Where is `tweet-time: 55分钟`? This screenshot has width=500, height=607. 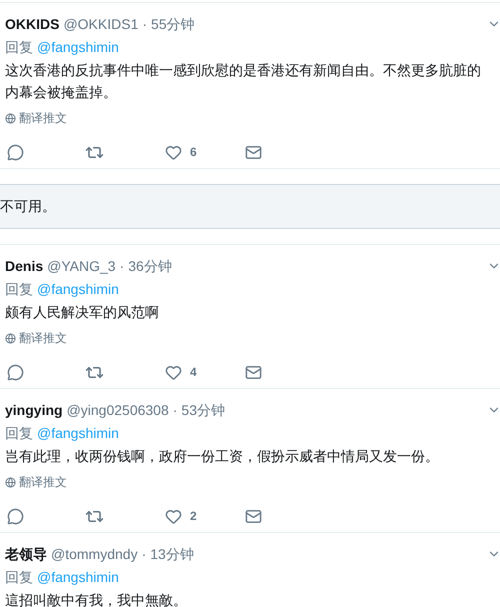 tweet-time: 55分钟 is located at coordinates (173, 24).